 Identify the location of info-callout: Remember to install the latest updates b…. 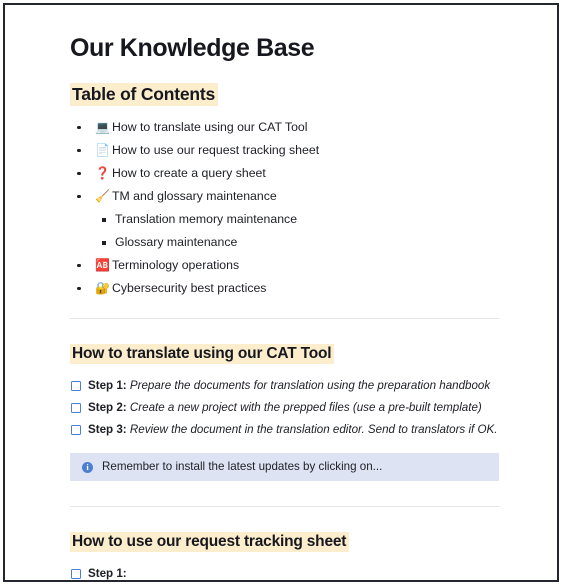
(284, 466).